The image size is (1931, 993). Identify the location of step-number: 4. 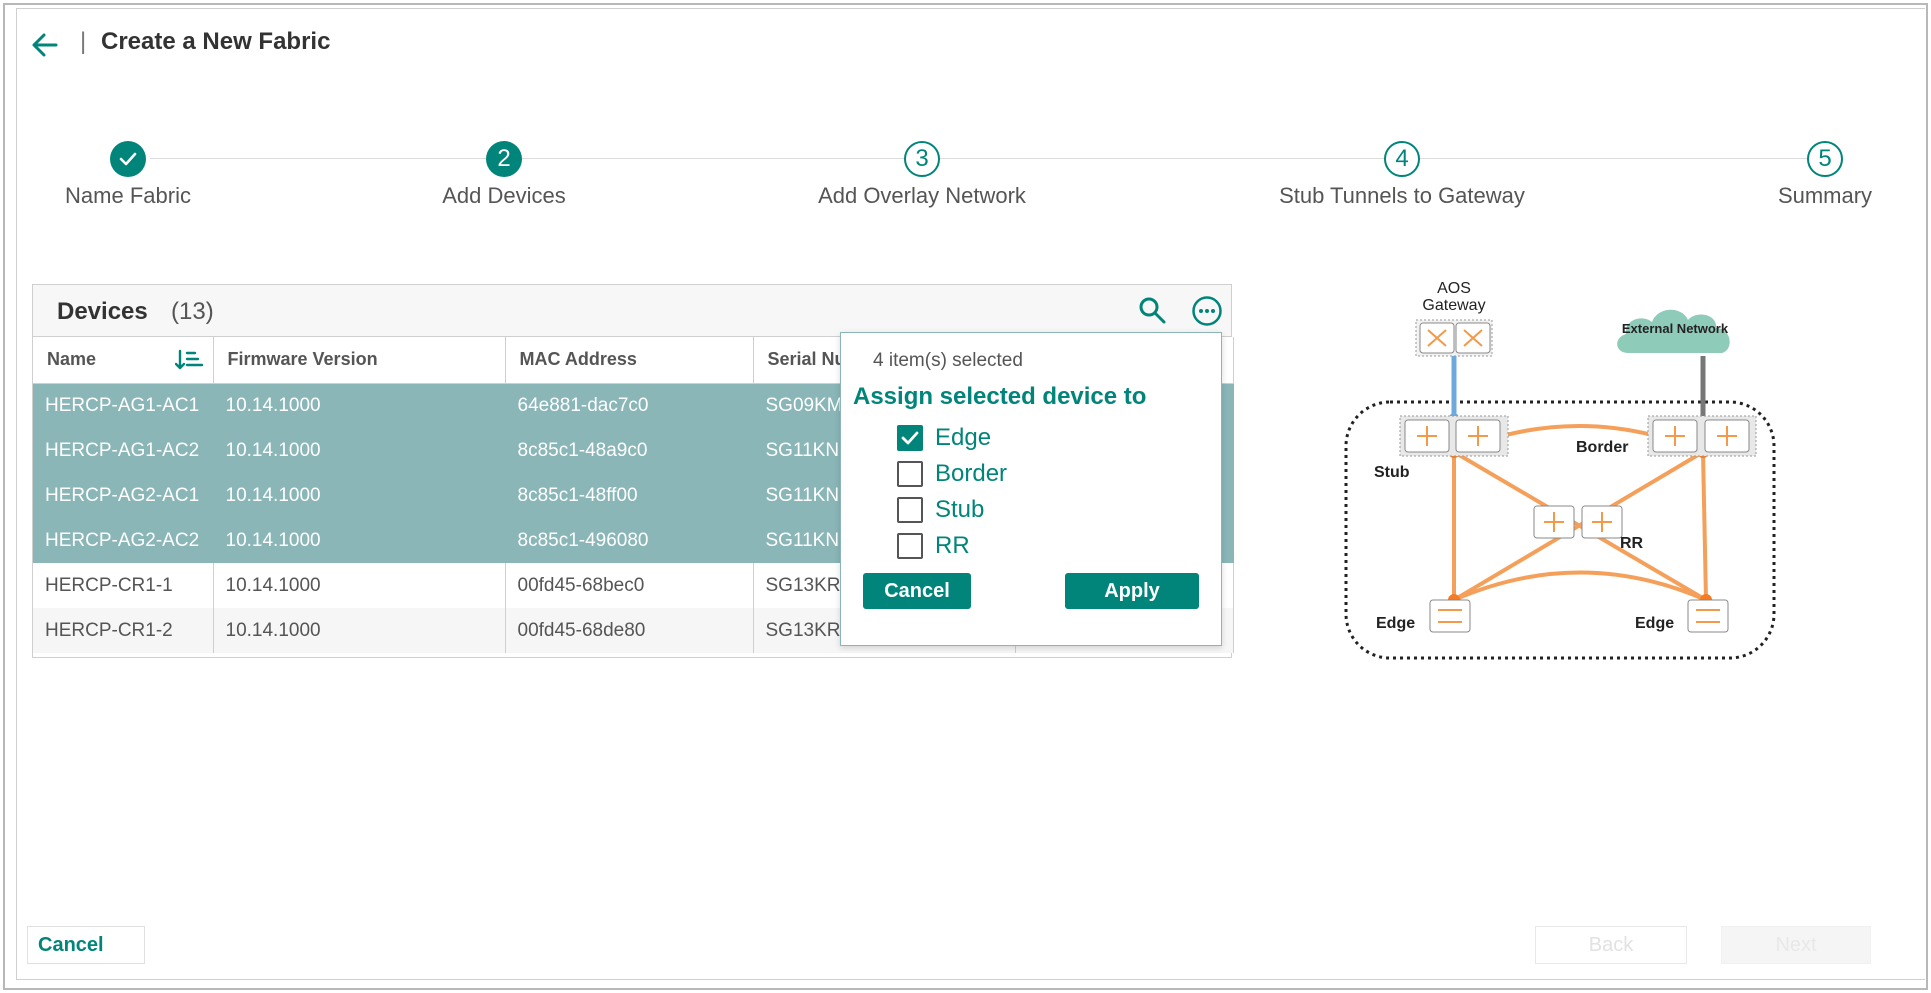
(1402, 159).